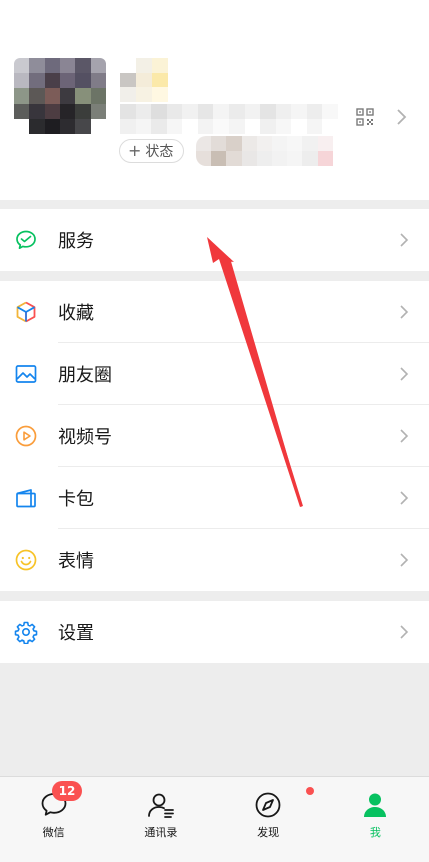  I want to click on menu-item-stickers: 表情, so click(214, 560).